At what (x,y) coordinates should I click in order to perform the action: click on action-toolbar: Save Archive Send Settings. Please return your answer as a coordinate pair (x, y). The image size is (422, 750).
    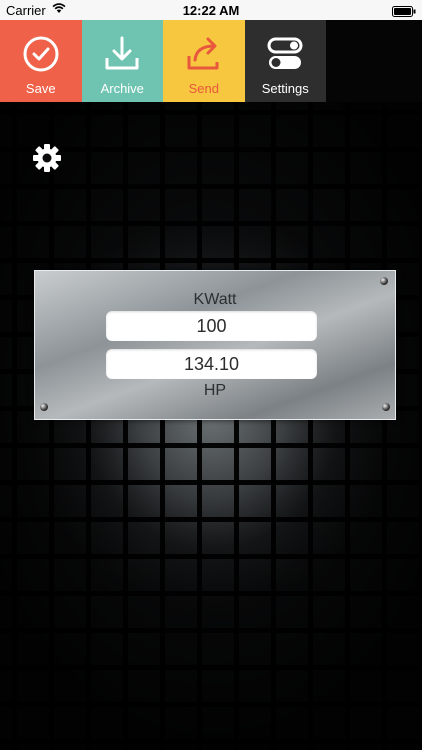
    Looking at the image, I should click on (163, 61).